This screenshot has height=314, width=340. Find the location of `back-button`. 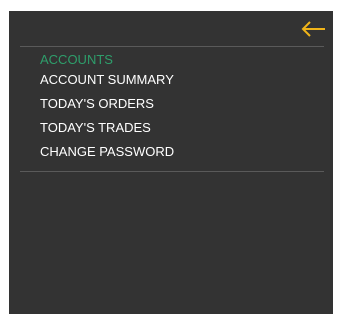

back-button is located at coordinates (313, 29).